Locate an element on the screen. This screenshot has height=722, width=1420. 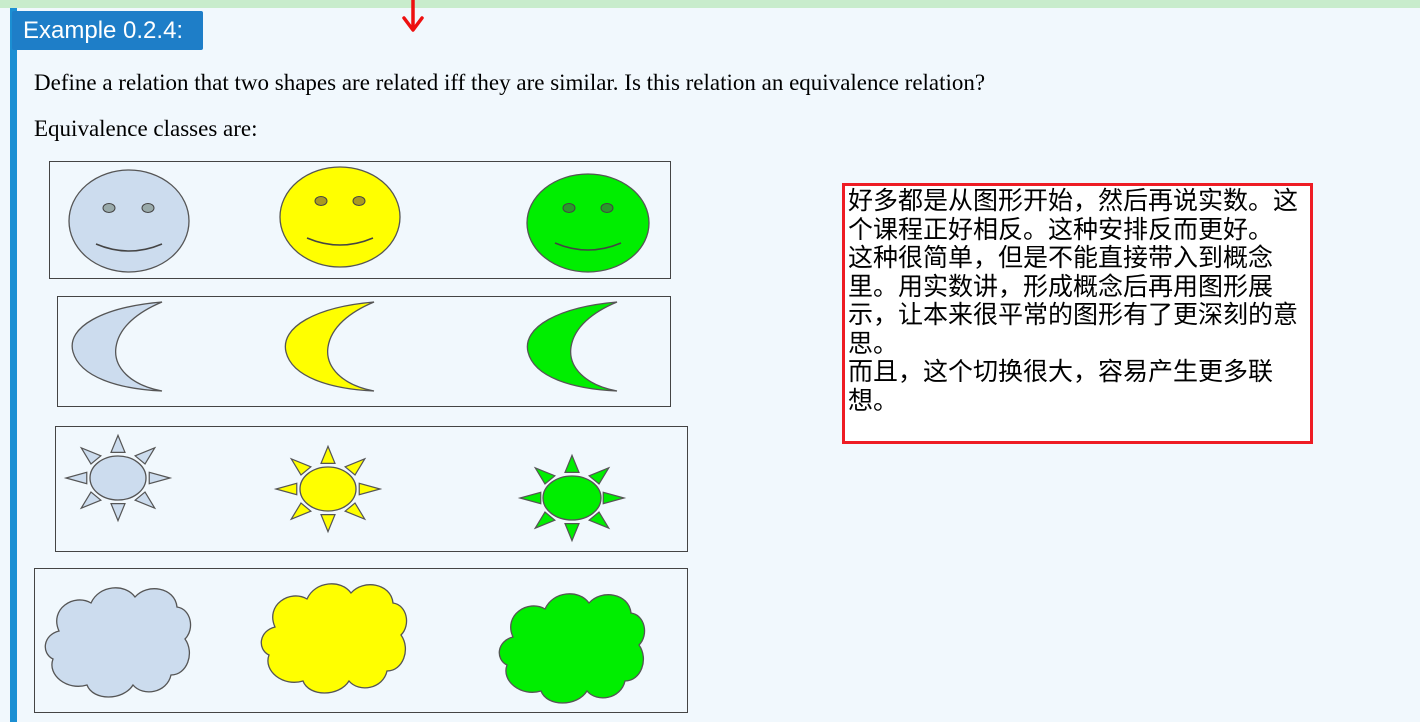
cloud-yellow is located at coordinates (334, 638).